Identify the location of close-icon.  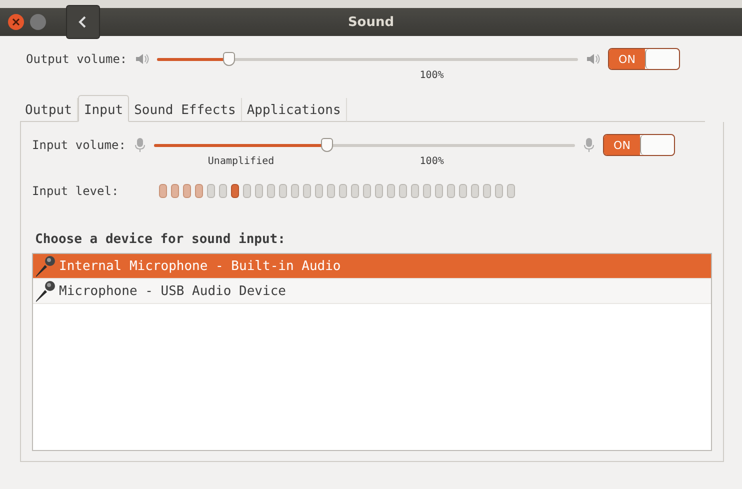
(16, 22).